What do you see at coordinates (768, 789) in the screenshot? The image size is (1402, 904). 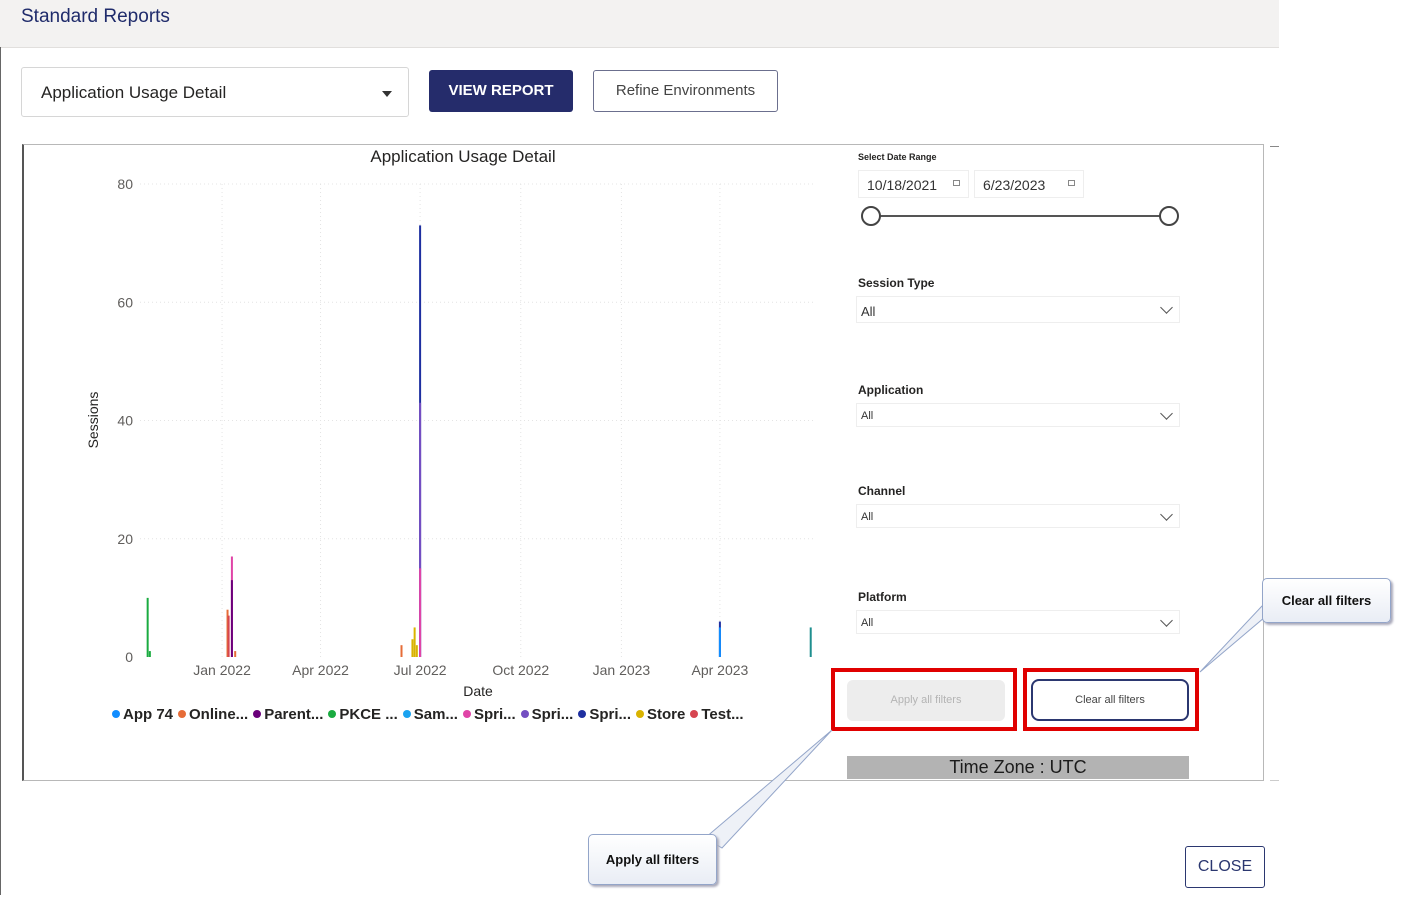 I see `apply-callout-pointer` at bounding box center [768, 789].